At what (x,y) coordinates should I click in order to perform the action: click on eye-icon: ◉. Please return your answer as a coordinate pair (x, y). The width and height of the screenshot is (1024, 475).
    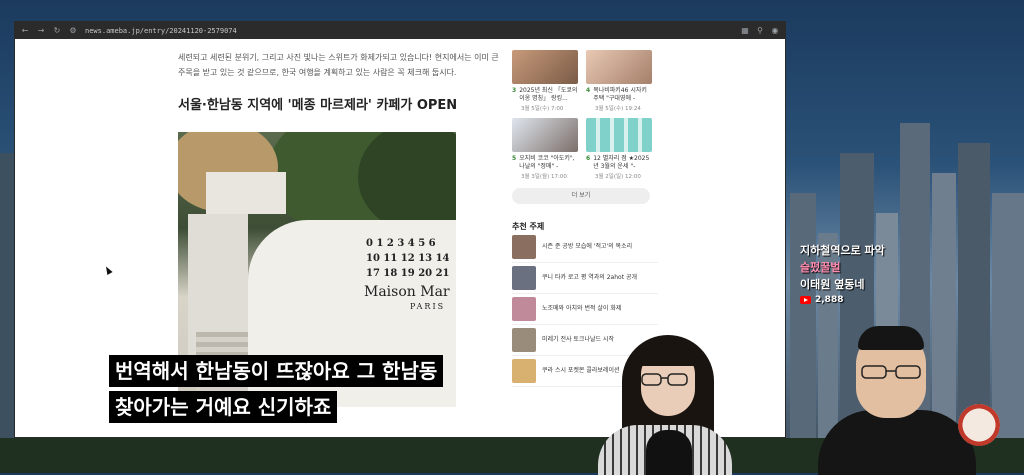
    Looking at the image, I should click on (775, 30).